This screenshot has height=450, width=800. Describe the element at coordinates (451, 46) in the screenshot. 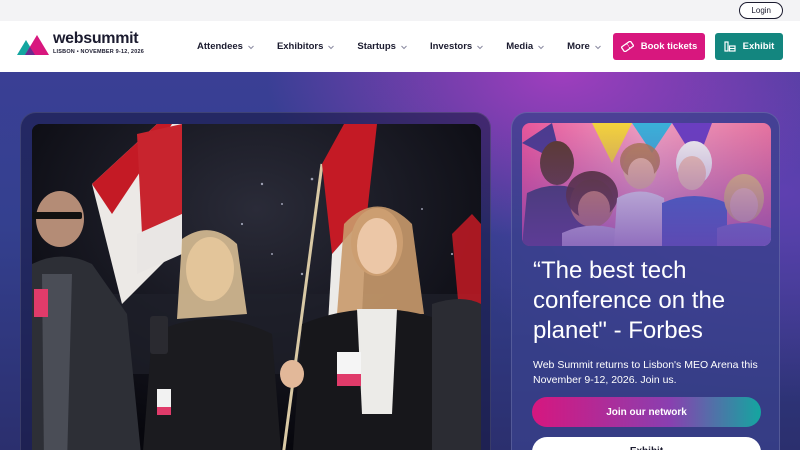

I see `nav-item-label: Investors` at that location.